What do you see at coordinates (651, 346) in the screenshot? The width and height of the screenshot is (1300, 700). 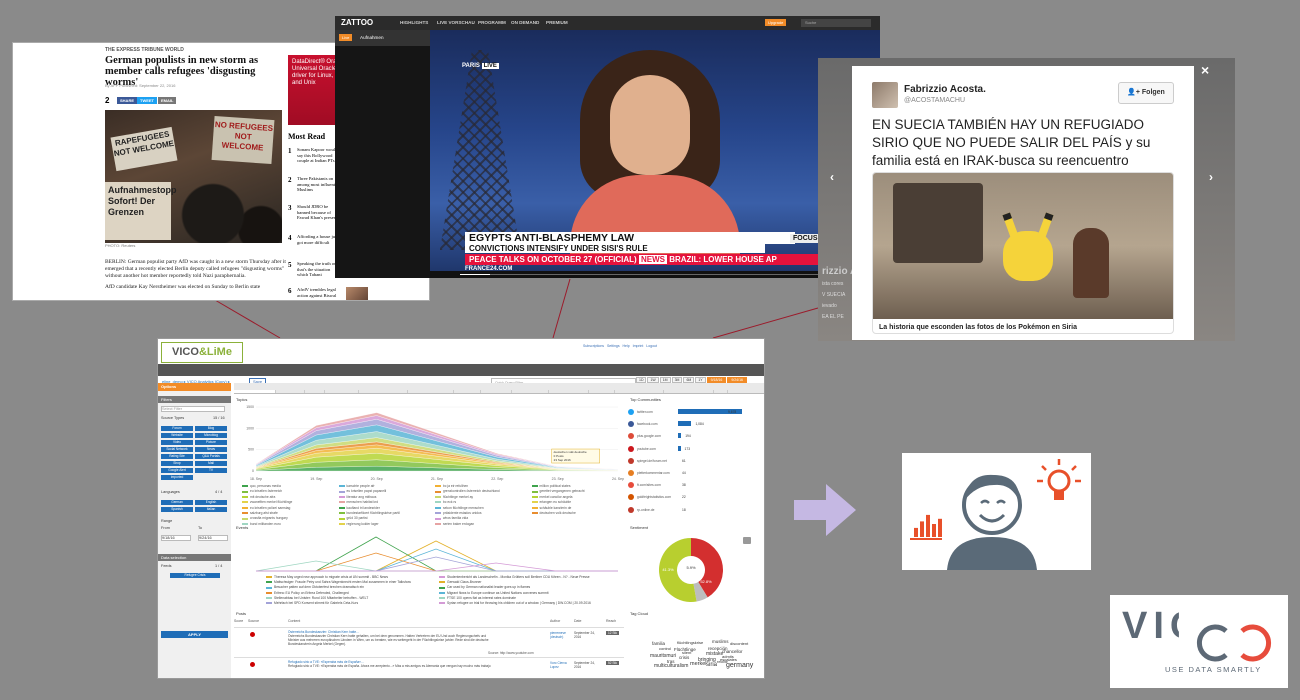 I see `header-link: Logout` at bounding box center [651, 346].